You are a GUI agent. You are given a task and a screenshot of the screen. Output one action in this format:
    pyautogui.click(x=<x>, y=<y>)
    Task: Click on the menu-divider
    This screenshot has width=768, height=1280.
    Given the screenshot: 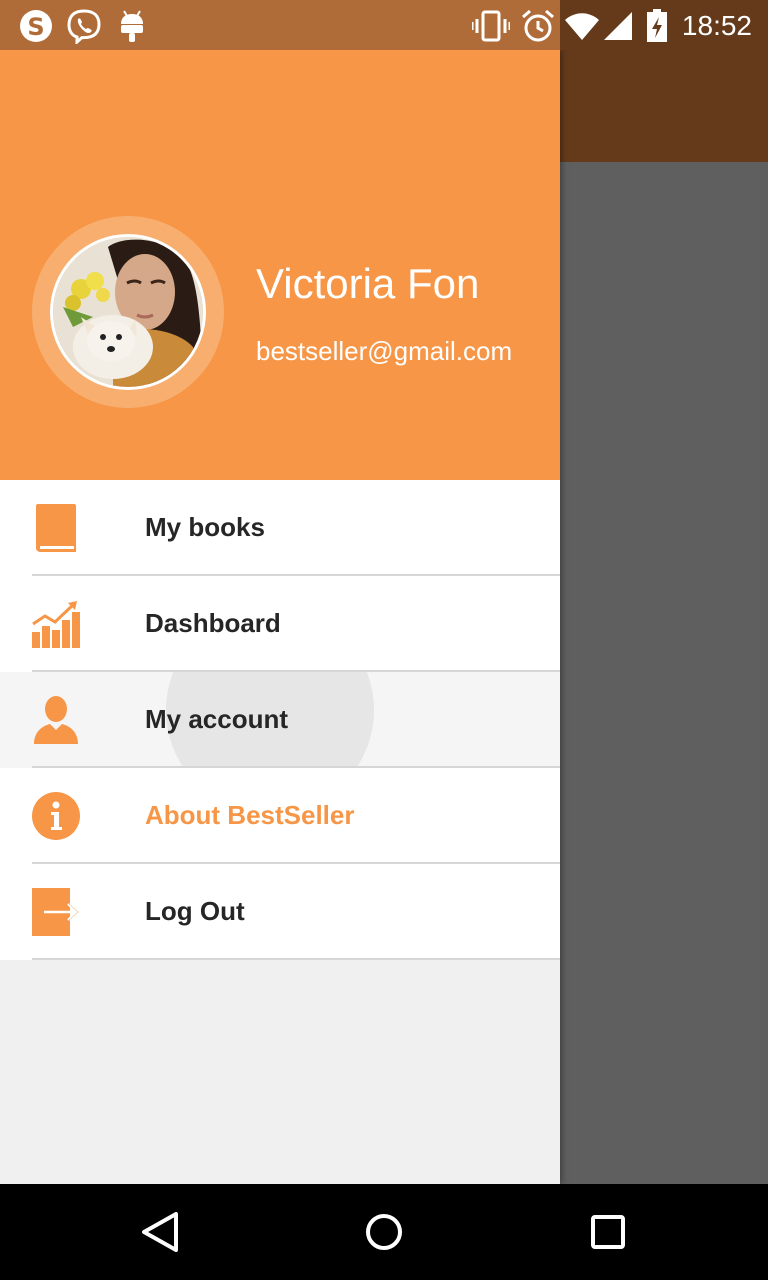 What is the action you would take?
    pyautogui.click(x=296, y=959)
    